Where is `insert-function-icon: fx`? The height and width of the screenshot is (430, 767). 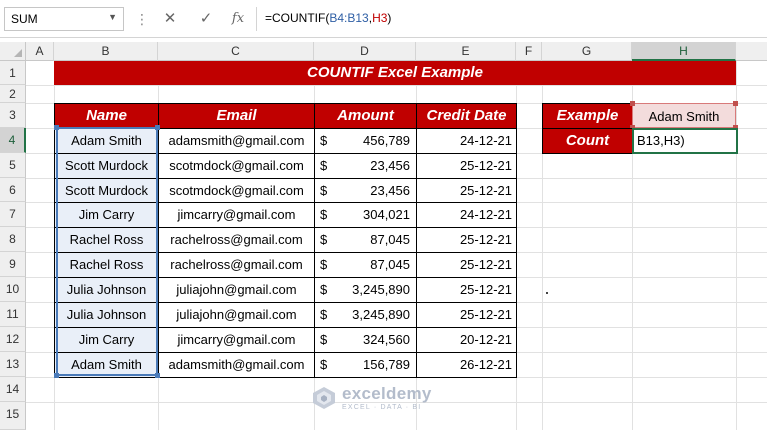
insert-function-icon: fx is located at coordinates (238, 19).